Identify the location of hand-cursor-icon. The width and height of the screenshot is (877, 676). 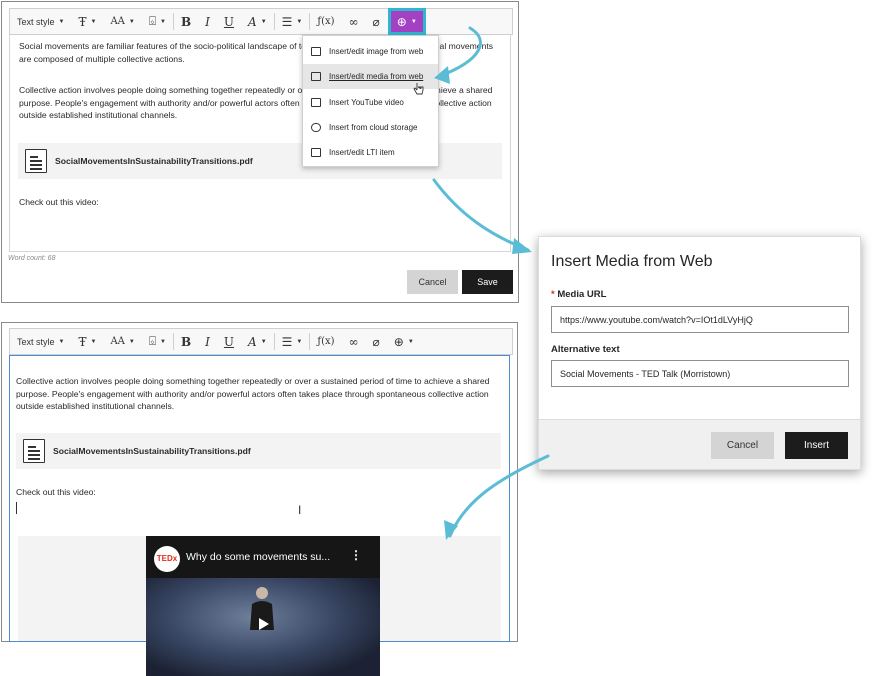
(418, 89).